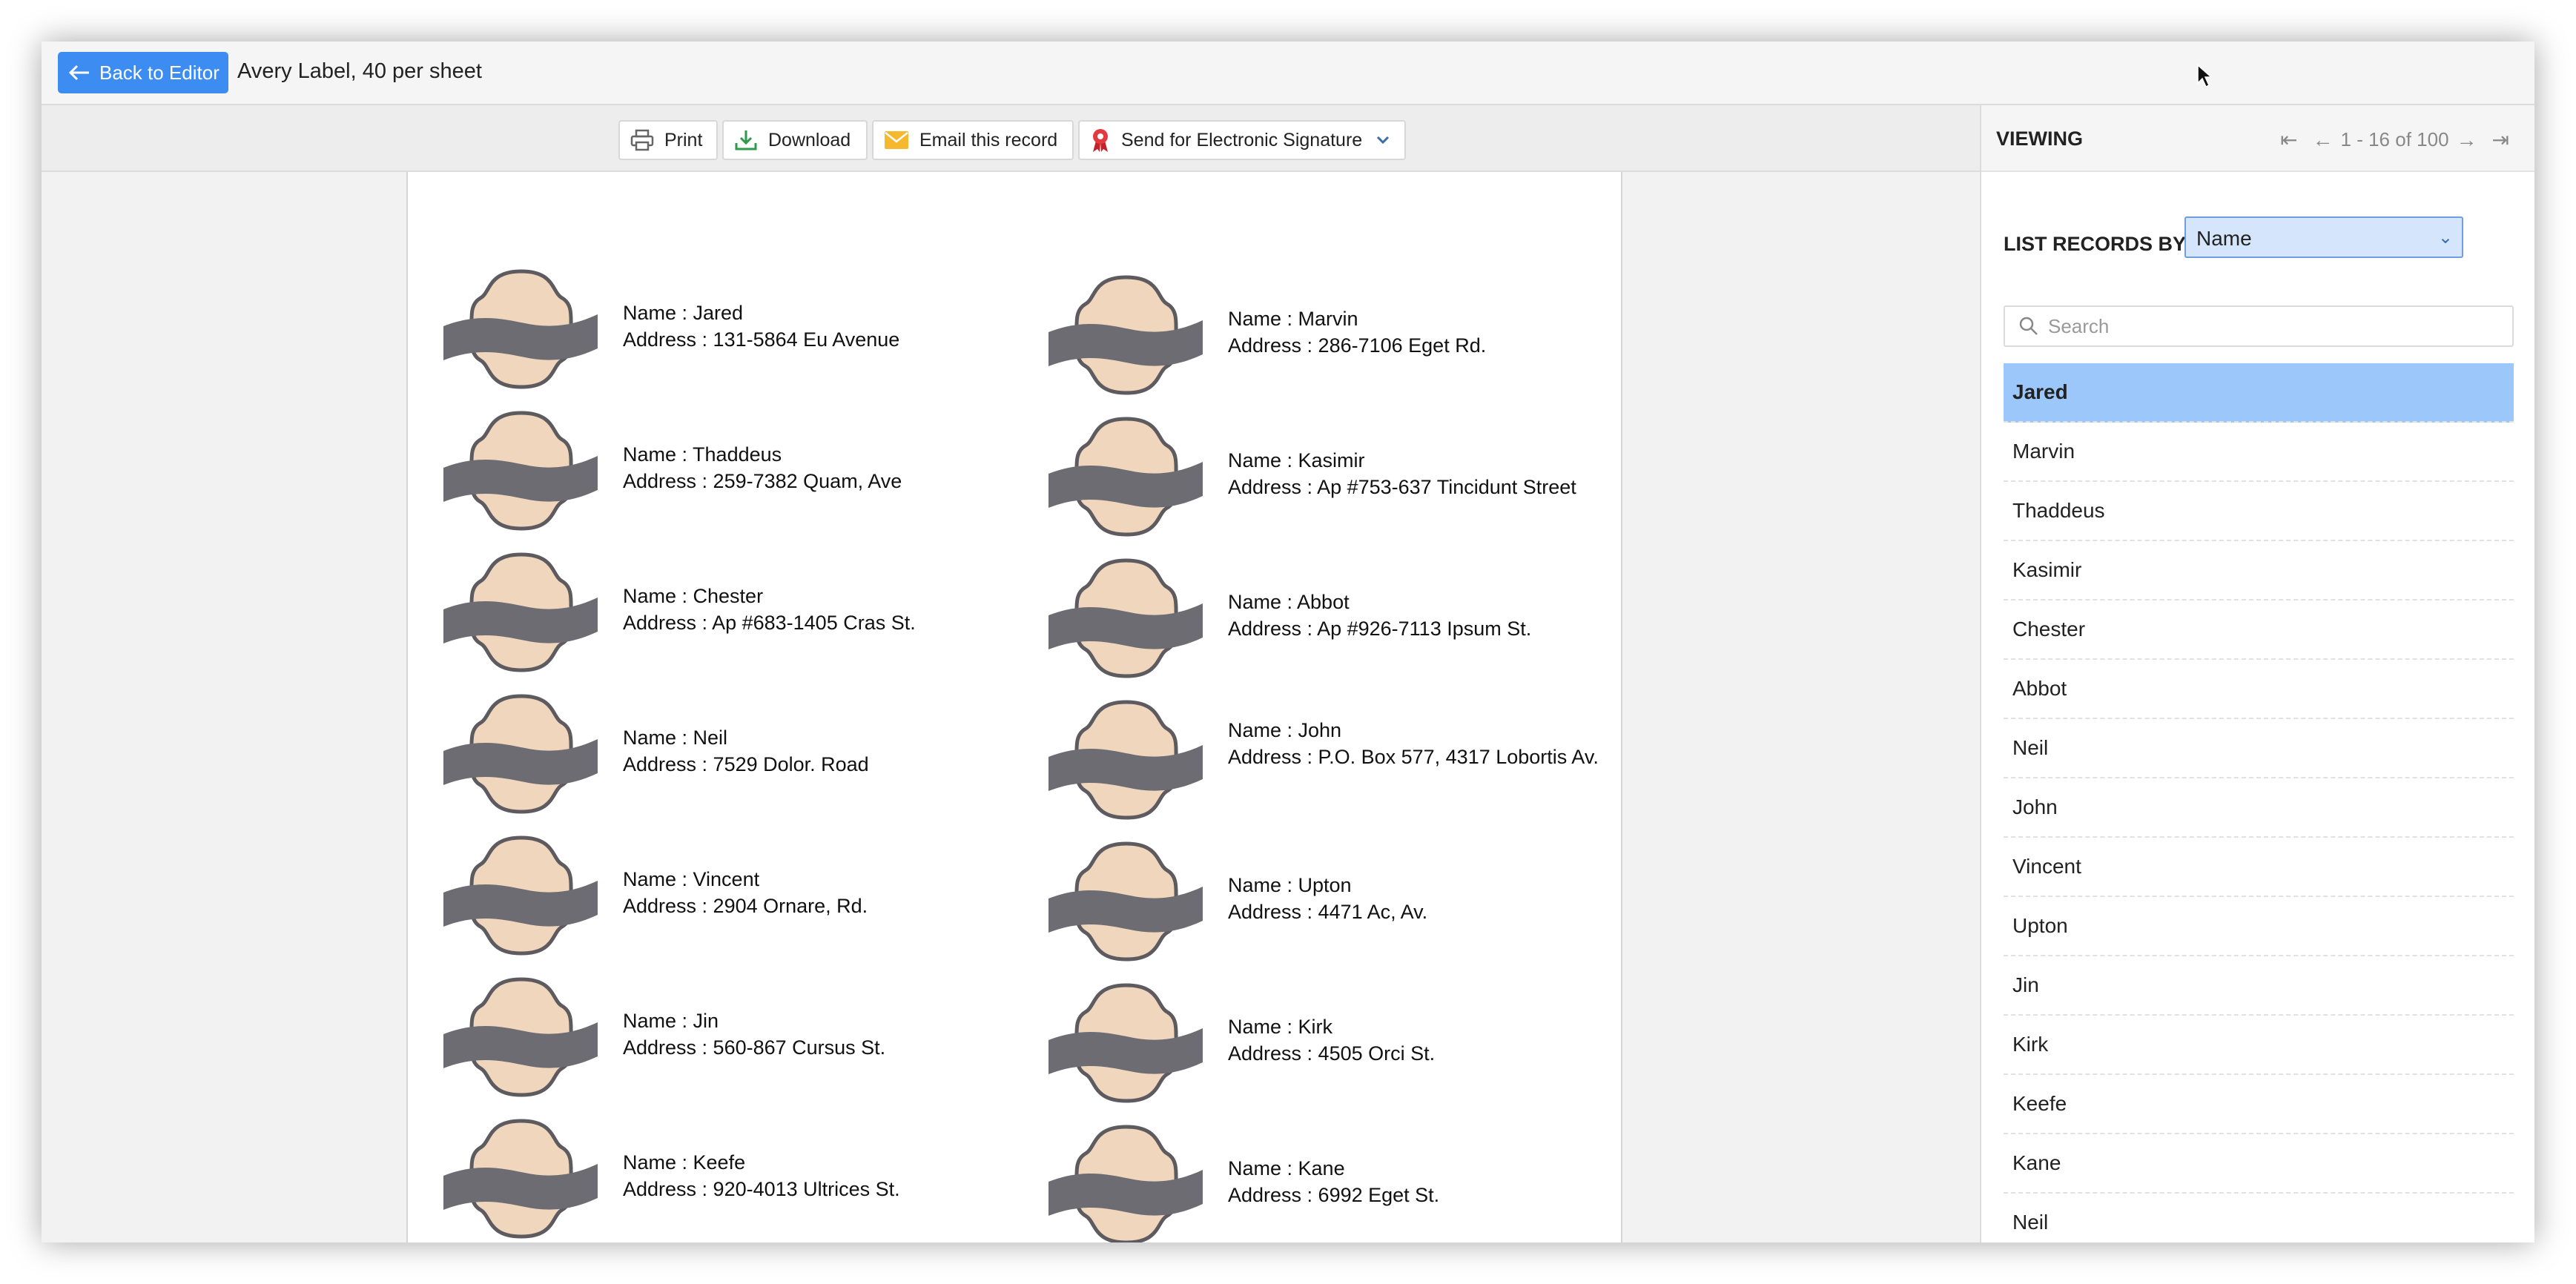 The height and width of the screenshot is (1284, 2576). Describe the element at coordinates (1286, 1168) in the screenshot. I see `label-name: Name : Kane` at that location.